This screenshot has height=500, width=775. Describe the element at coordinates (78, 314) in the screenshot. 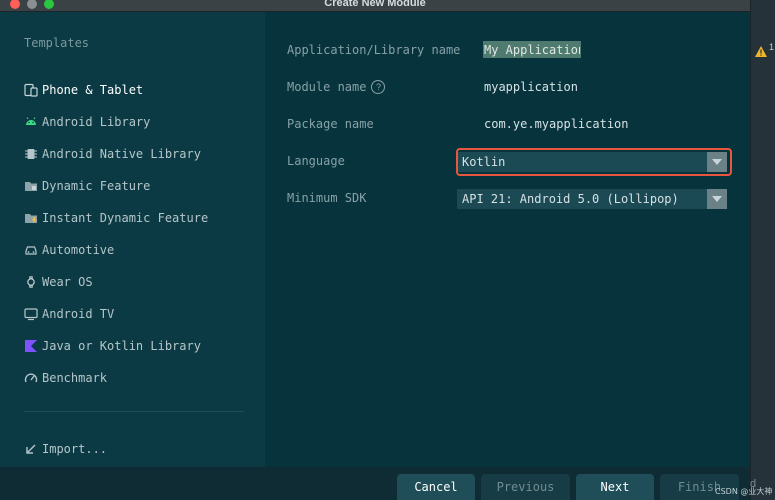

I see `template-label: Android TV` at that location.